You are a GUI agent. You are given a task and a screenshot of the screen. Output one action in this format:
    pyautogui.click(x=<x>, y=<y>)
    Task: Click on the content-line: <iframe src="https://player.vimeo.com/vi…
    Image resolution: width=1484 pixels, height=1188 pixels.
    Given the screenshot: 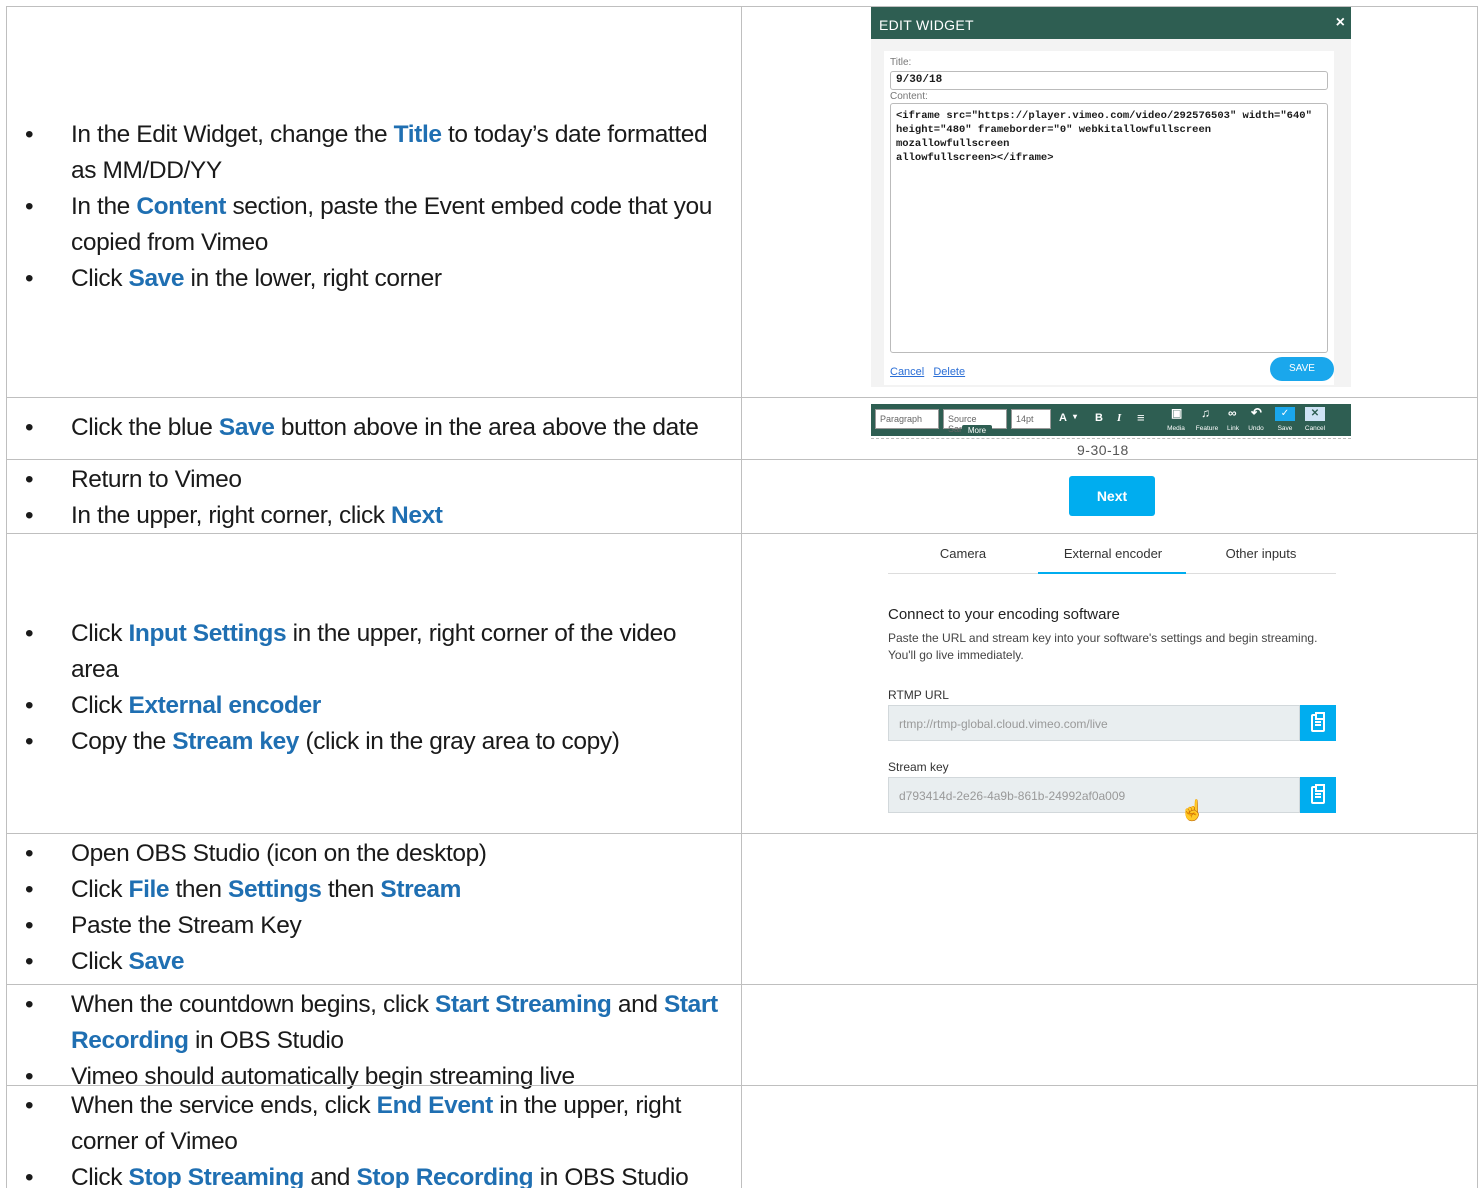 What is the action you would take?
    pyautogui.click(x=1104, y=116)
    